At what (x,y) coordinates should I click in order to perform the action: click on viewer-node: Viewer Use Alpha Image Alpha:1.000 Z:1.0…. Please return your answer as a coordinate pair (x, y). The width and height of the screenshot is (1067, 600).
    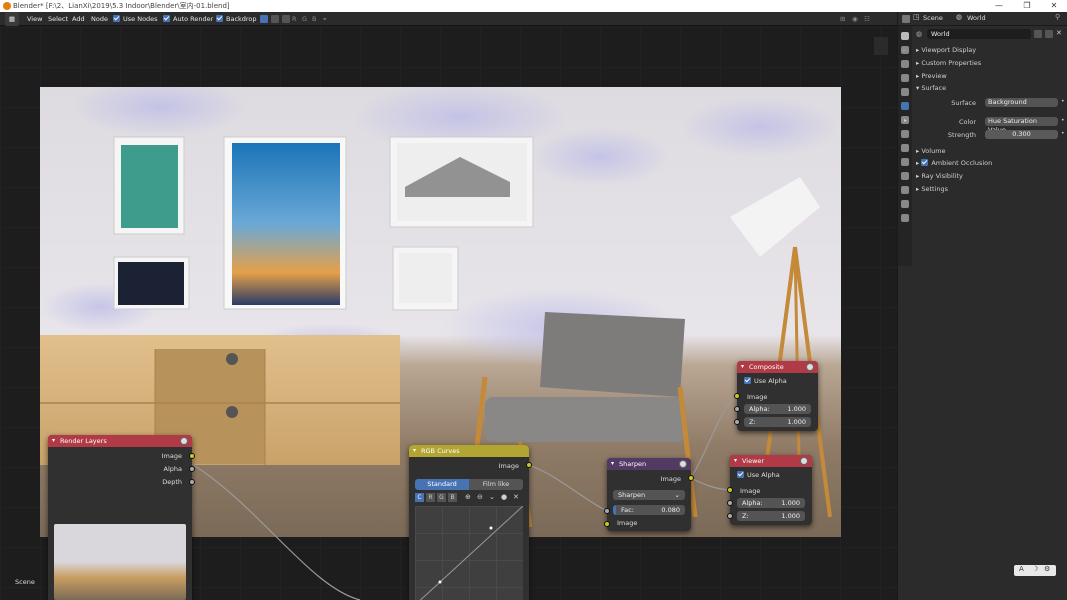
    Looking at the image, I should click on (771, 490).